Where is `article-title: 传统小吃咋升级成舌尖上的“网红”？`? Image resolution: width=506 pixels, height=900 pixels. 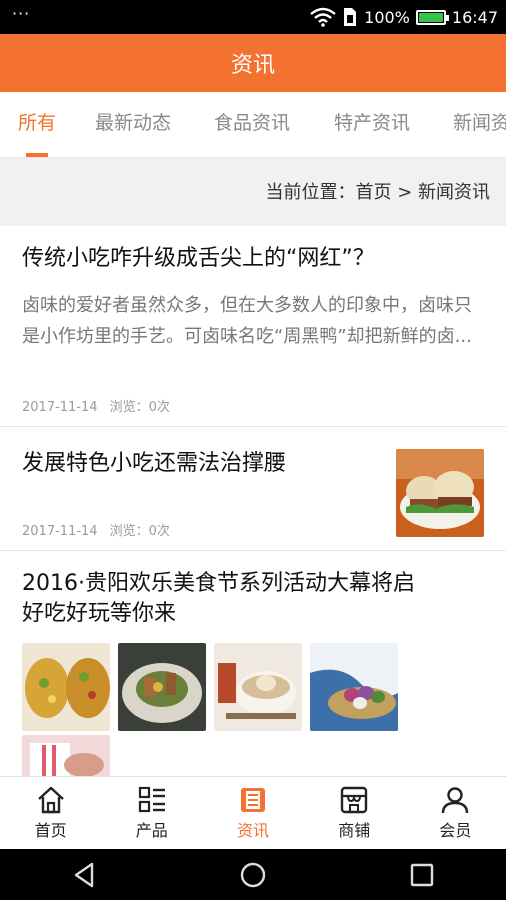
article-title: 传统小吃咋升级成舌尖上的“网红”？ is located at coordinates (198, 258).